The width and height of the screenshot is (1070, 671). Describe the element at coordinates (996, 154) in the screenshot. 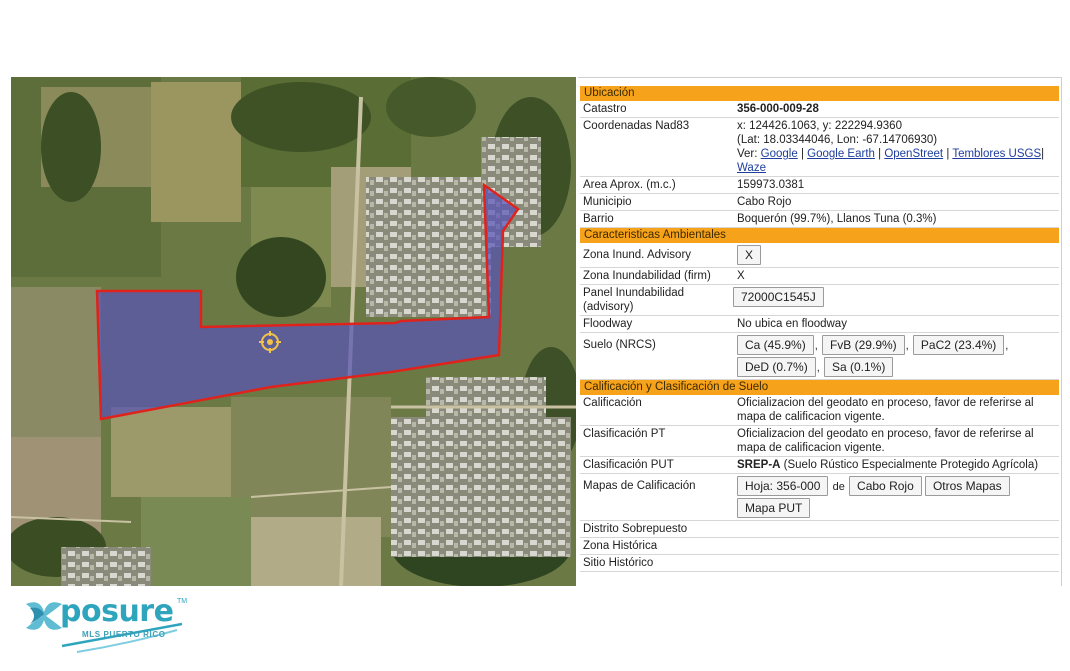

I see `link-temblores-usgs: Temblores USGS` at that location.